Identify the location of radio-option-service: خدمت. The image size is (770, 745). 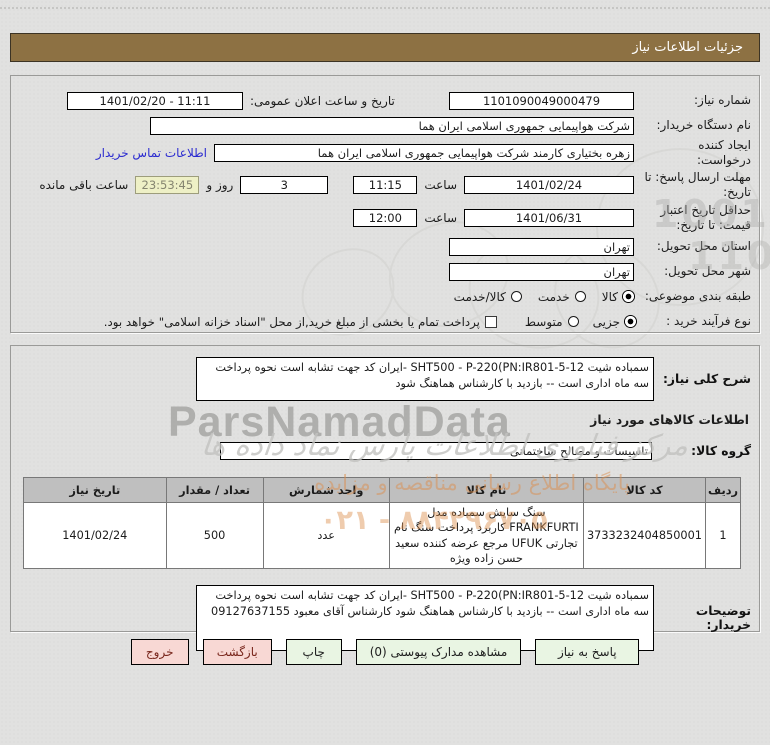
(562, 297).